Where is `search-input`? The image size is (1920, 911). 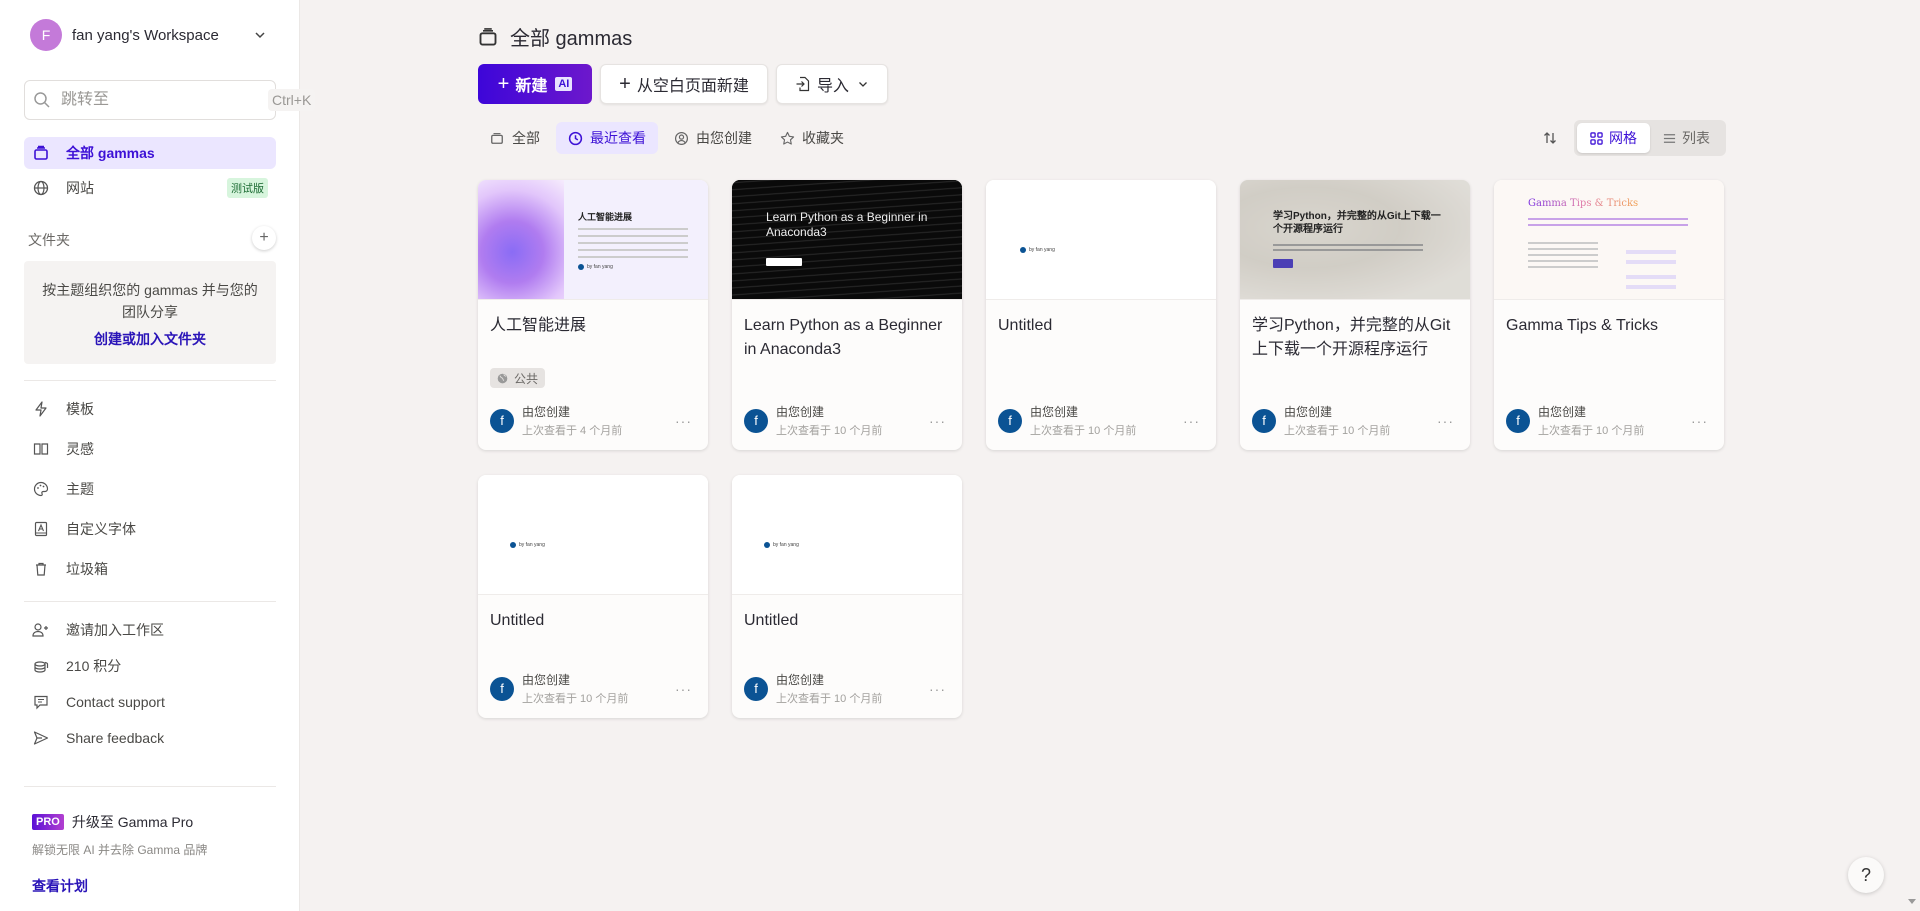 search-input is located at coordinates (164, 100).